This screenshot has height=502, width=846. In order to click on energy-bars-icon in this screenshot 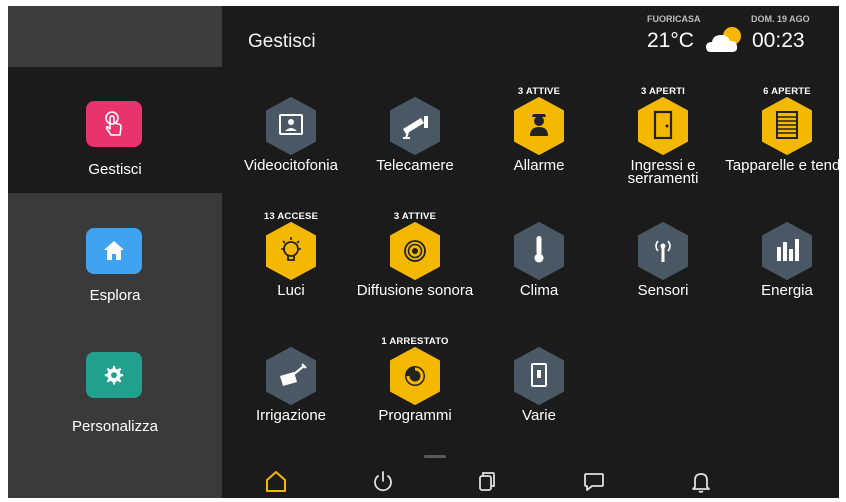, I will do `click(787, 251)`.